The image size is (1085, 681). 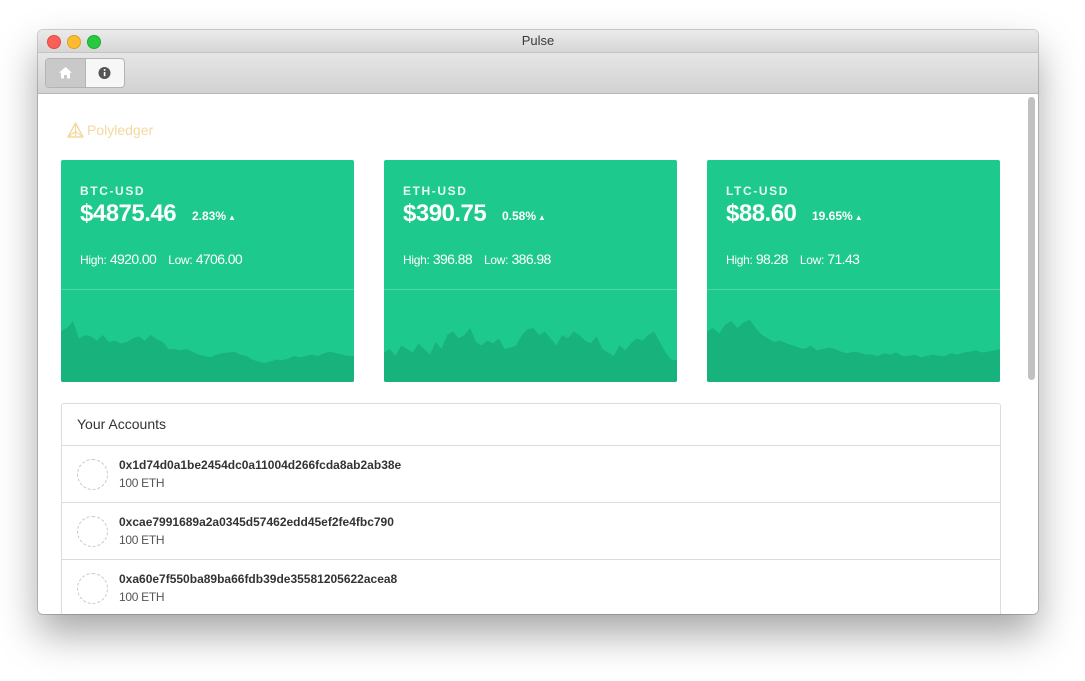 I want to click on ticker-high-low: High: 396.88 Low: 386.98, so click(x=477, y=259).